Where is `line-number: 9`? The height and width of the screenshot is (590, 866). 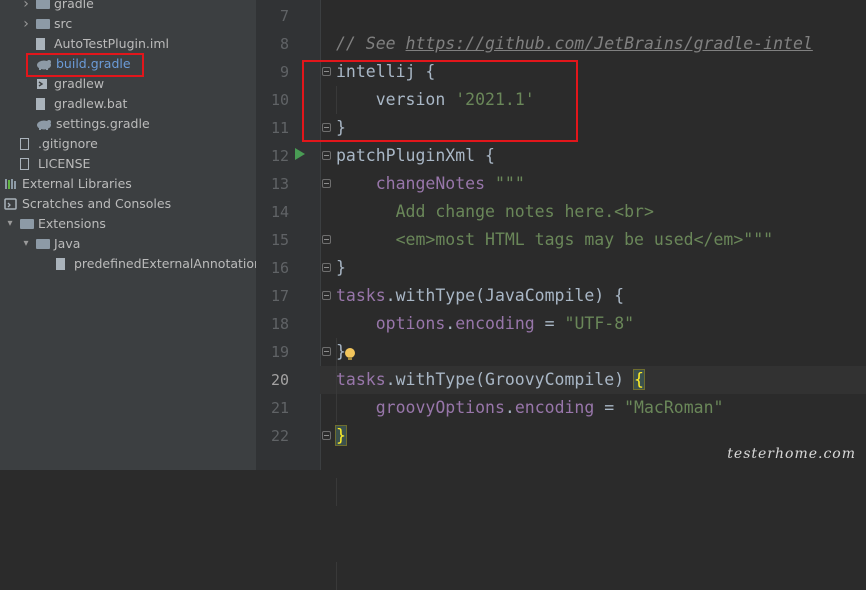
line-number: 9 is located at coordinates (284, 72).